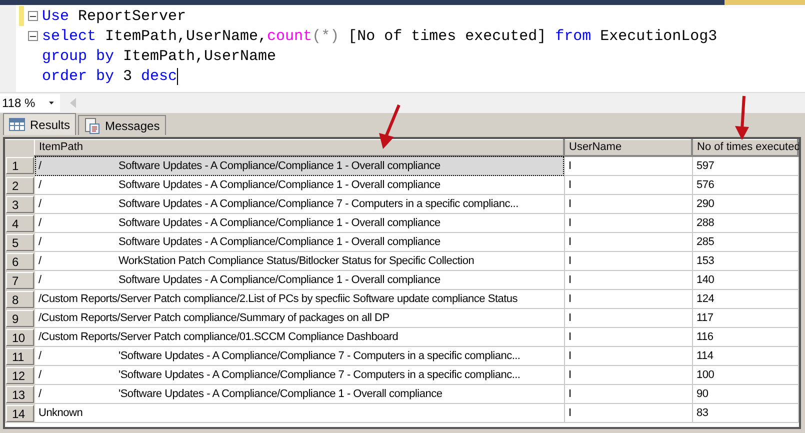  I want to click on row-header: 13, so click(20, 394).